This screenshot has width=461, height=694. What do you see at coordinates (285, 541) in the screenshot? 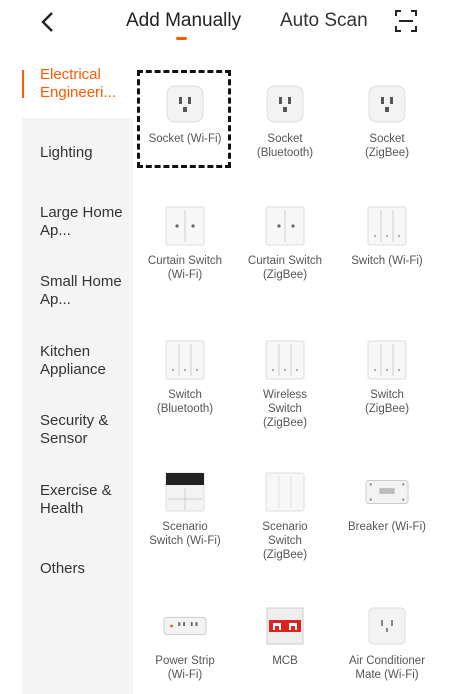
I see `device-label: Scenario Switch (ZigBee)` at bounding box center [285, 541].